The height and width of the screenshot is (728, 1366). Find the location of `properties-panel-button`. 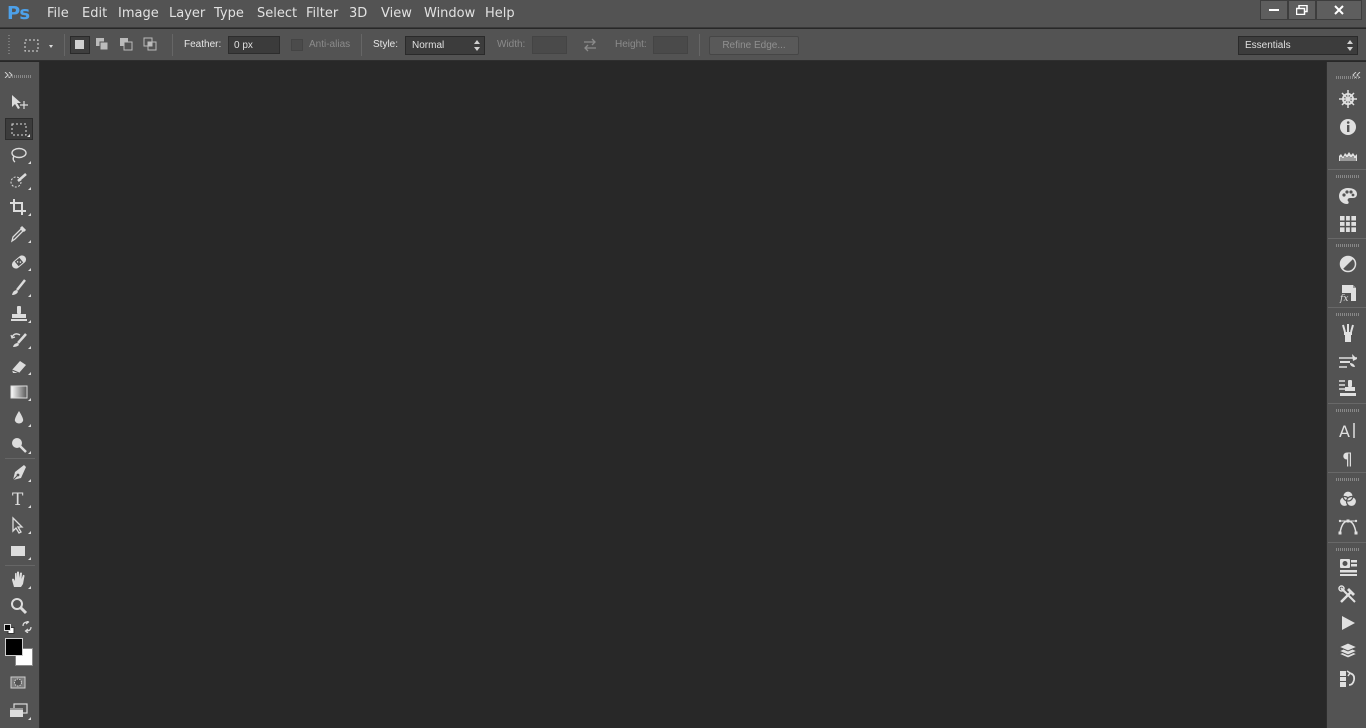

properties-panel-button is located at coordinates (1348, 567).